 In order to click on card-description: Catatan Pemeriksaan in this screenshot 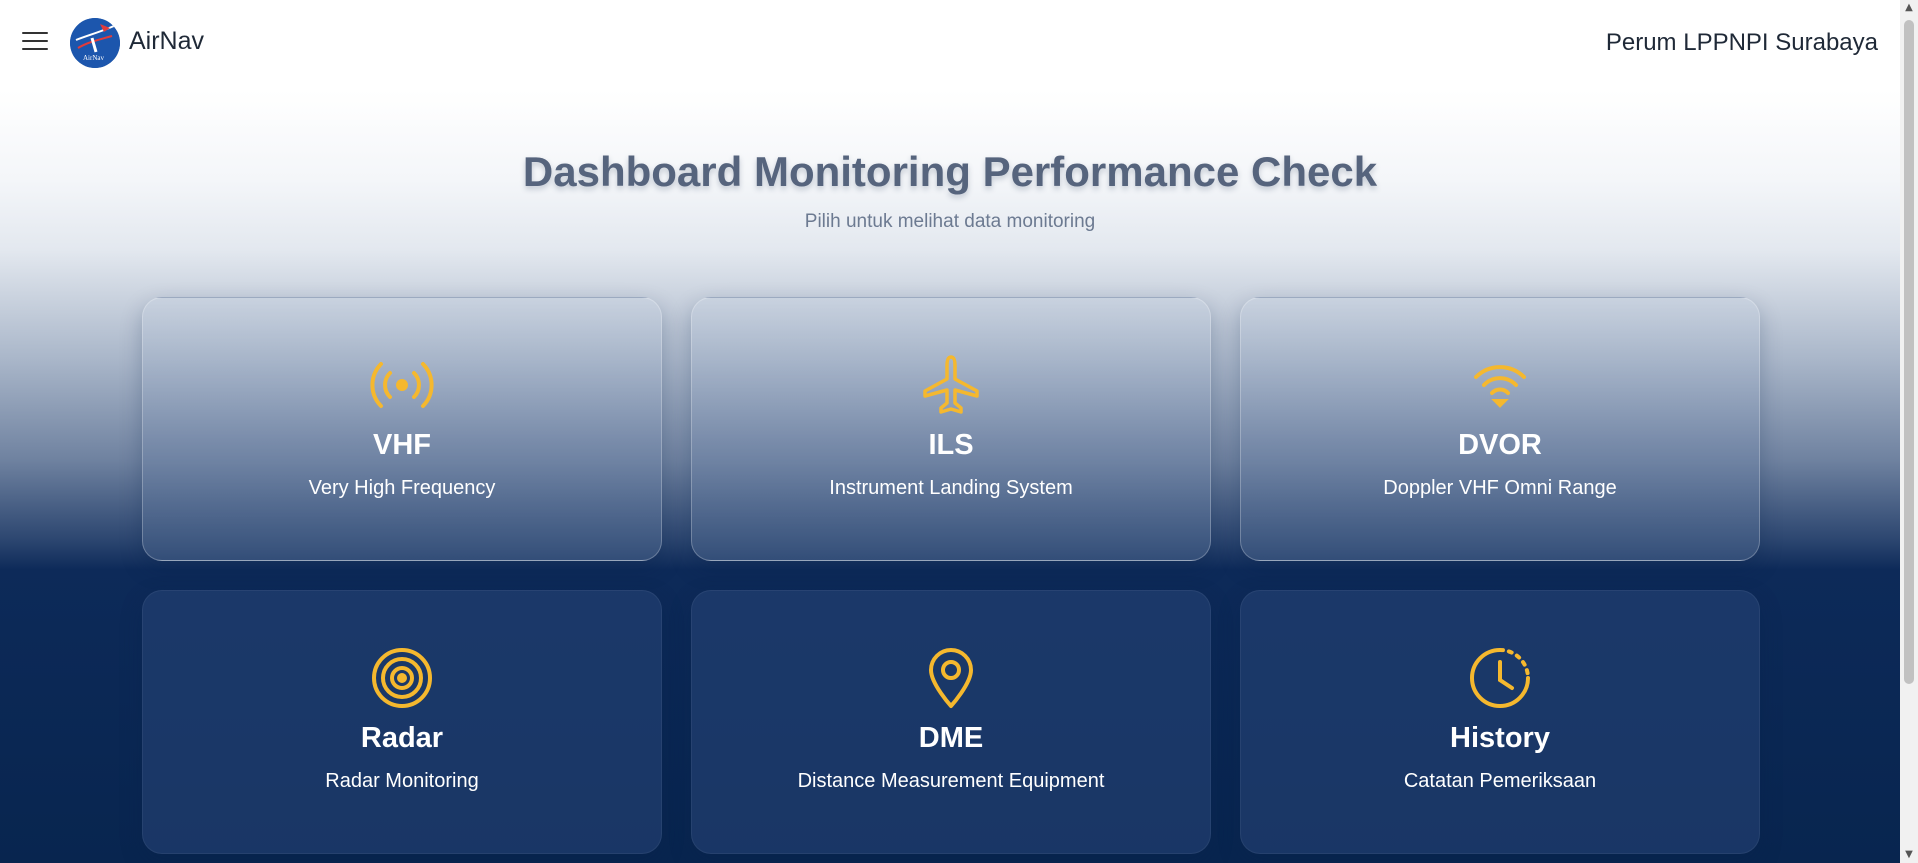, I will do `click(1500, 781)`.